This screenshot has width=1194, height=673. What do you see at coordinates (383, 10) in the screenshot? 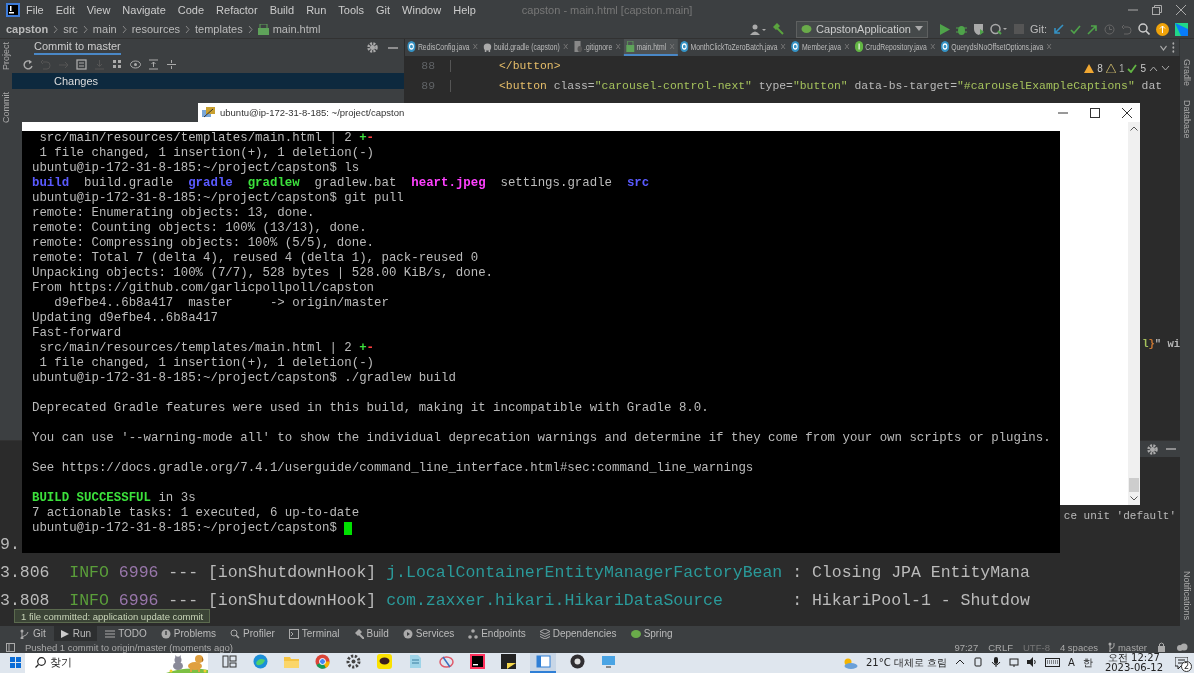
I see `menu-item: Git` at bounding box center [383, 10].